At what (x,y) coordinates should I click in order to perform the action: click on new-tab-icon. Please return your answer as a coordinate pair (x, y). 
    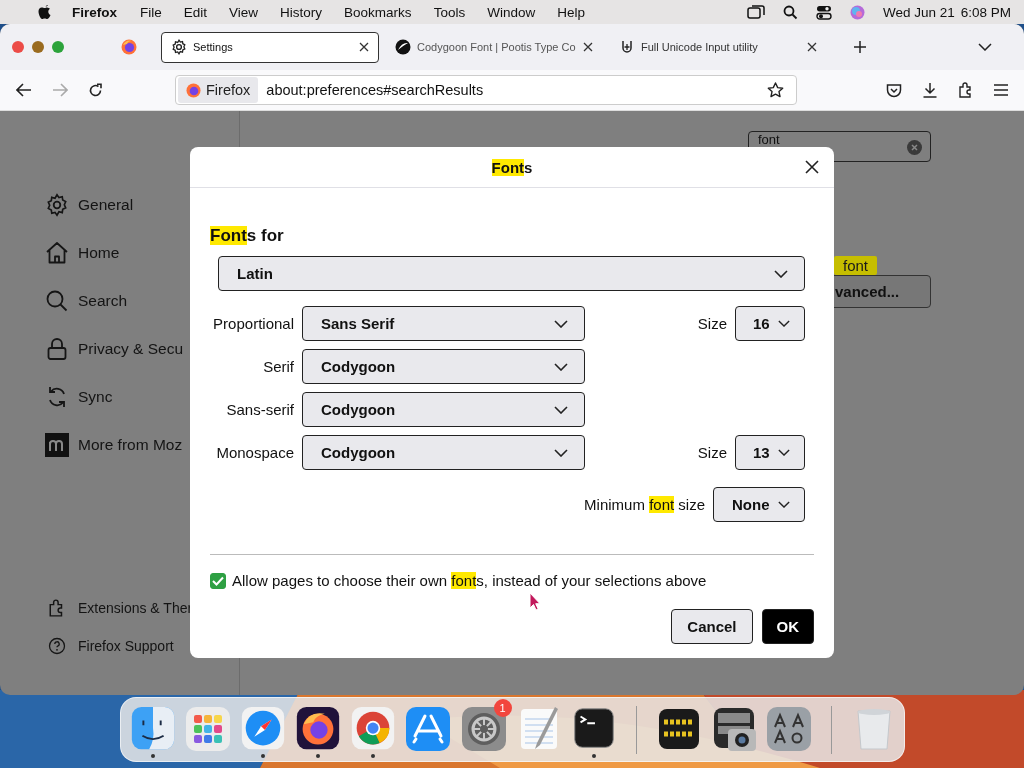
    Looking at the image, I should click on (860, 47).